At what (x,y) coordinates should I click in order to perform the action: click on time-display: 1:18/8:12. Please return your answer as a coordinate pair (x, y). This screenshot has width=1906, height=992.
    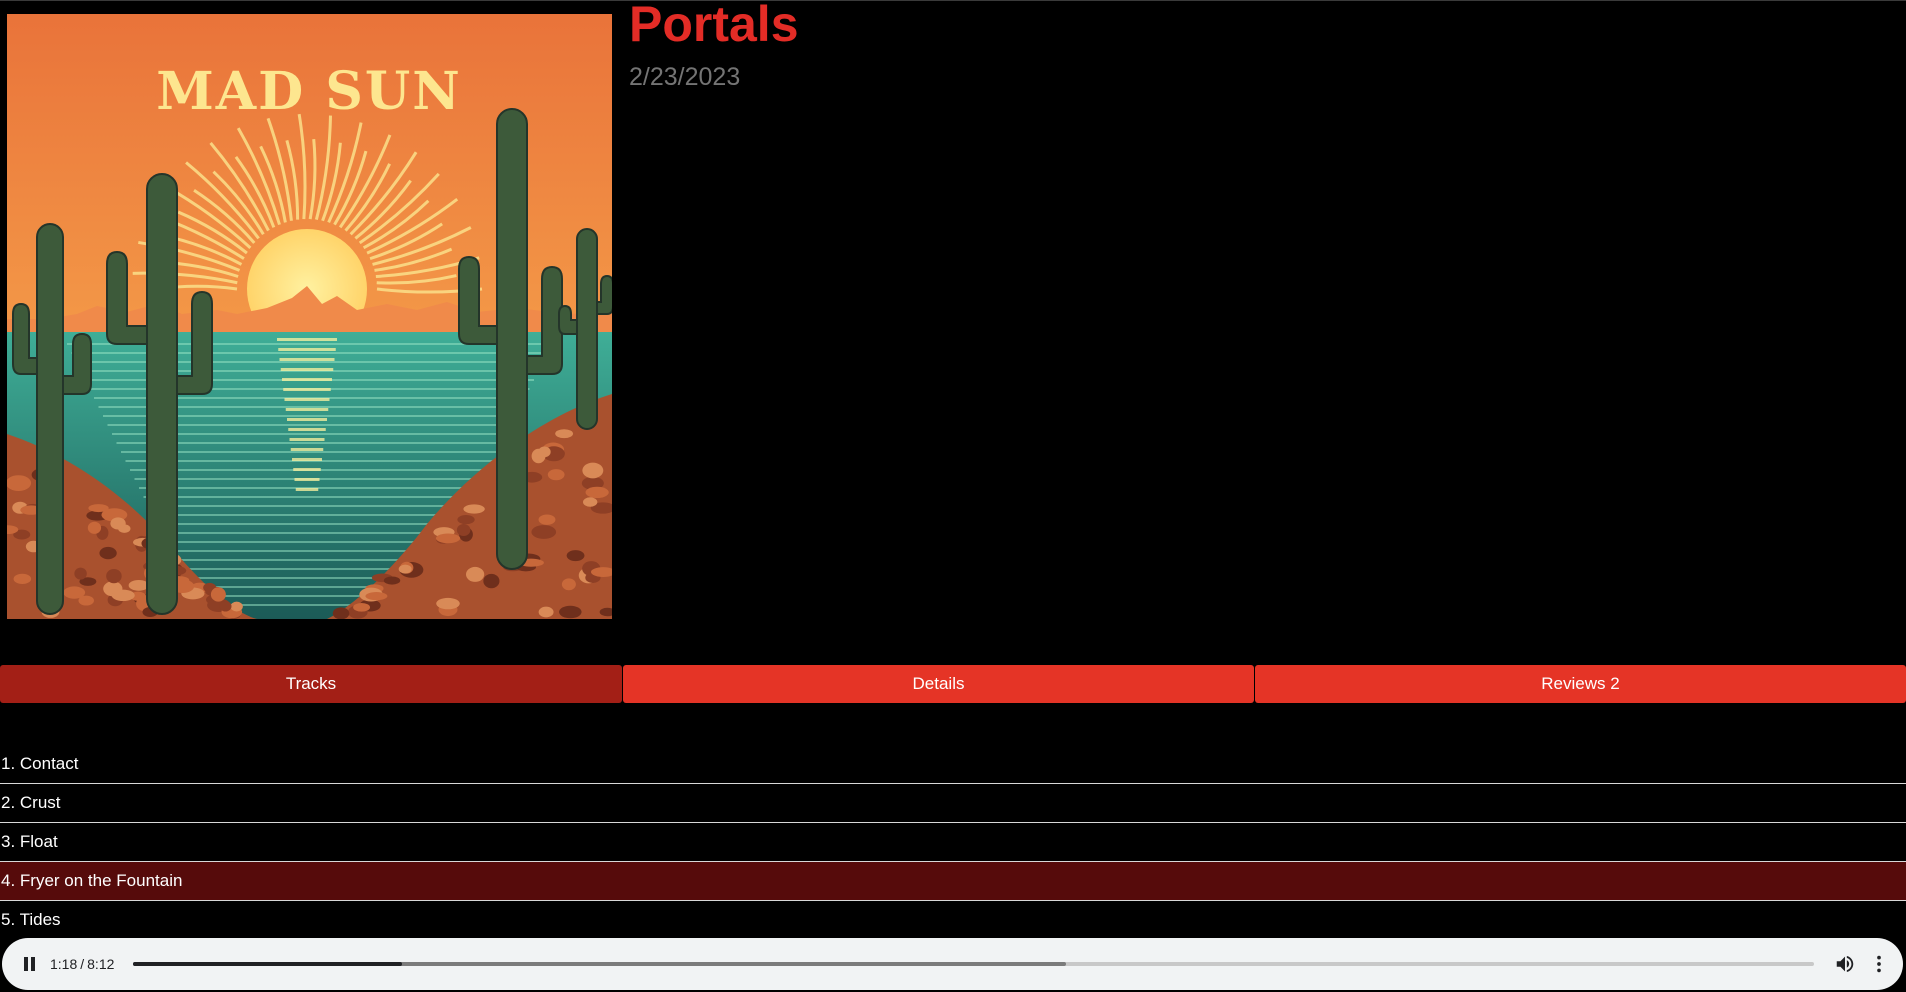
    Looking at the image, I should click on (82, 964).